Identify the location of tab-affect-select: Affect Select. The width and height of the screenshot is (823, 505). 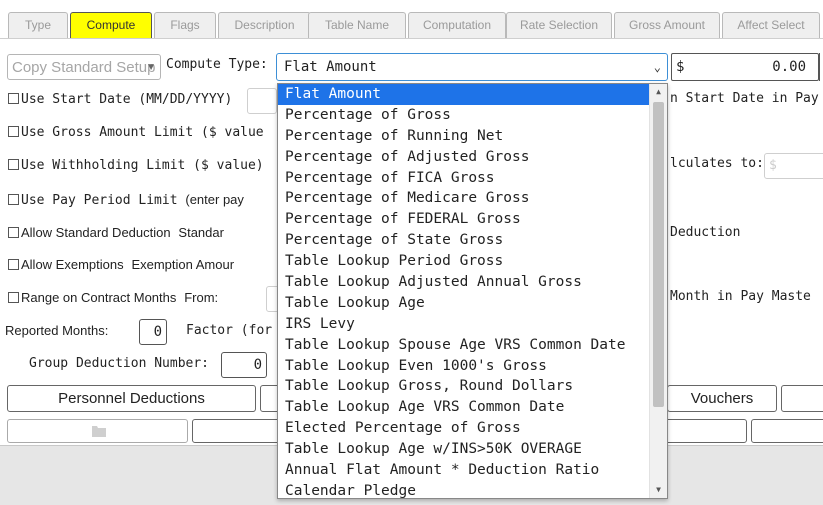
(771, 25).